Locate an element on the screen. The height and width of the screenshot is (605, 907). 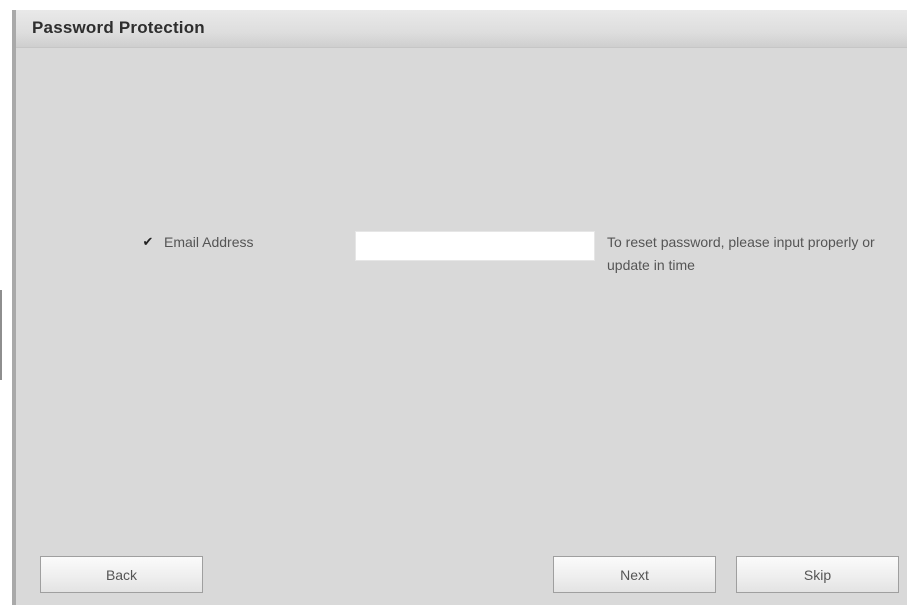
email-address-label: Email Address is located at coordinates (209, 242).